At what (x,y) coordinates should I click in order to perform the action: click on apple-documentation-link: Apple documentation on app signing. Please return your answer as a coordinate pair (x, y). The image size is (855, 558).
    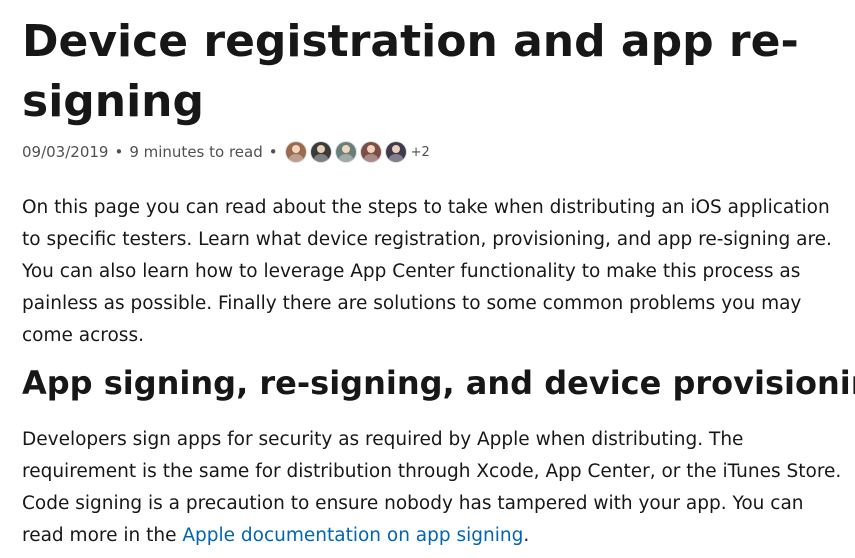
    Looking at the image, I should click on (352, 535).